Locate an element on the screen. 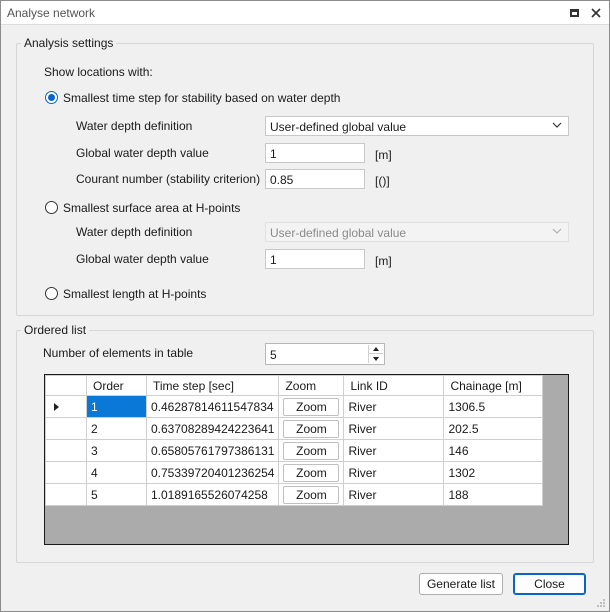 The width and height of the screenshot is (610, 612). show-locations-label: Show locations with: is located at coordinates (98, 72).